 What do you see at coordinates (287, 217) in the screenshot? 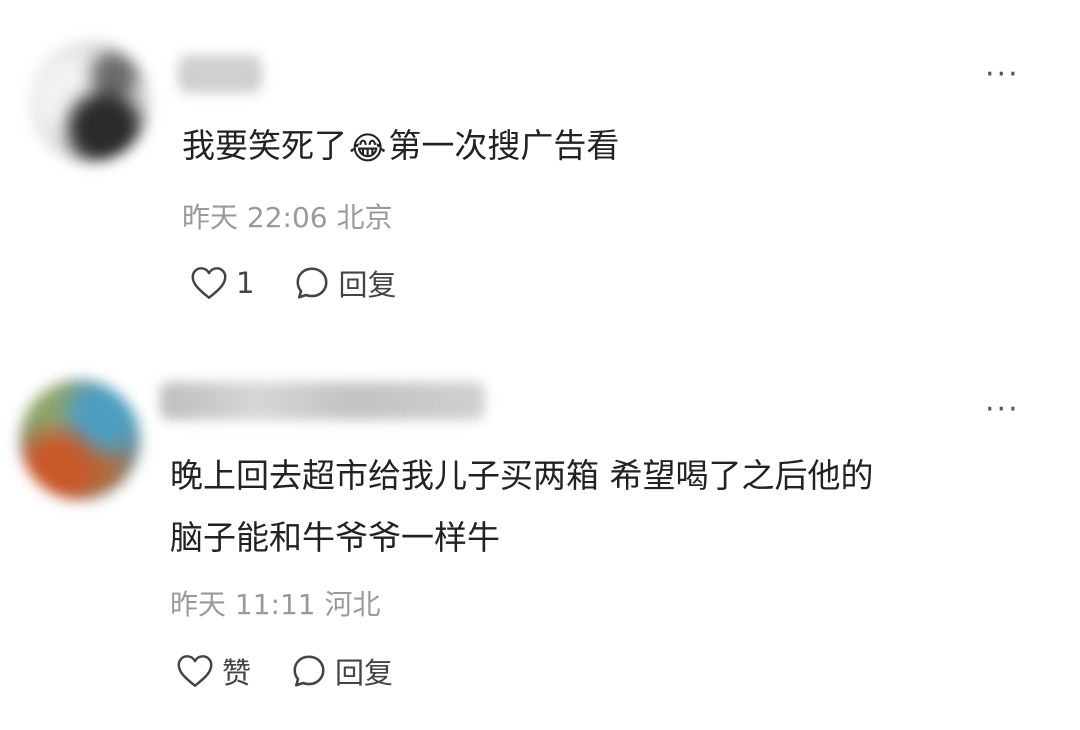
I see `comment-meta: 昨天 22:06 北京` at bounding box center [287, 217].